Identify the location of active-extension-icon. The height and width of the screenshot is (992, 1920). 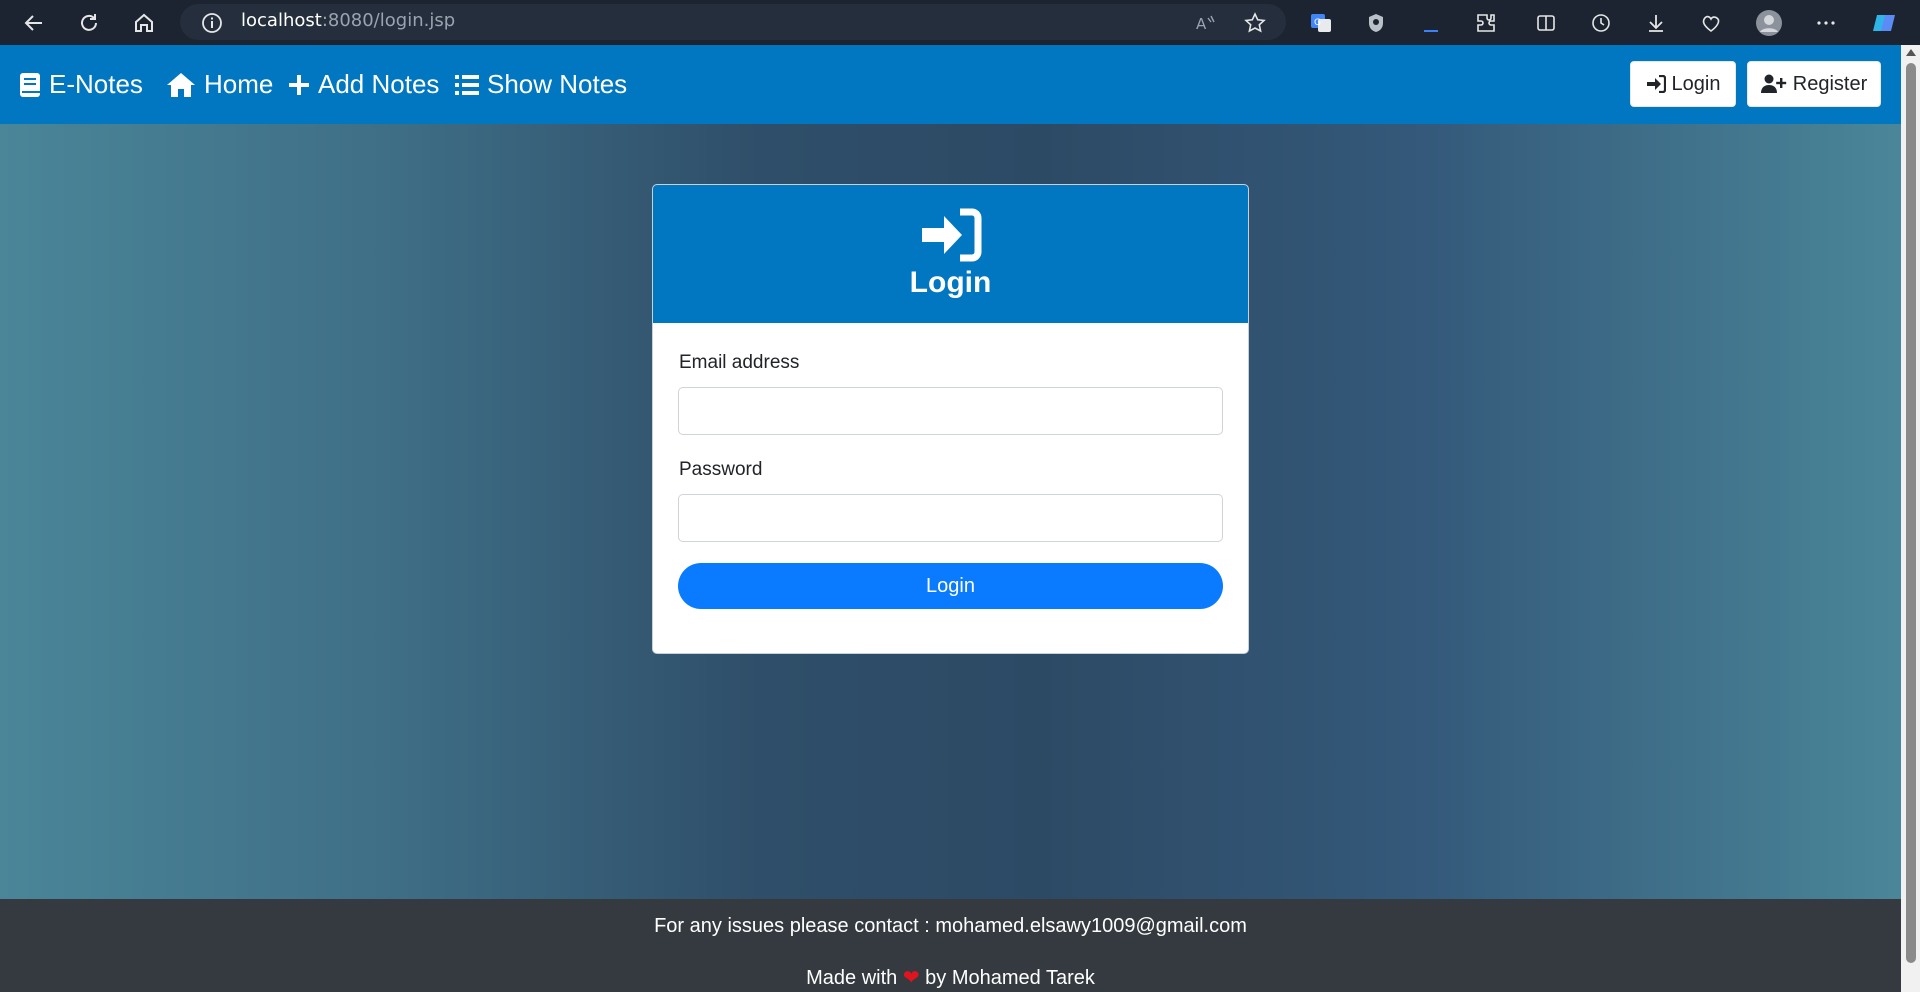
(1431, 23).